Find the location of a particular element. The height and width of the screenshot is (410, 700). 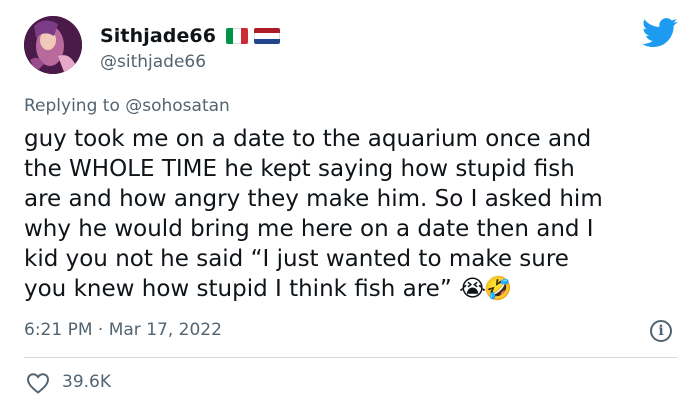

user-handle: @sithjade66 is located at coordinates (153, 62).